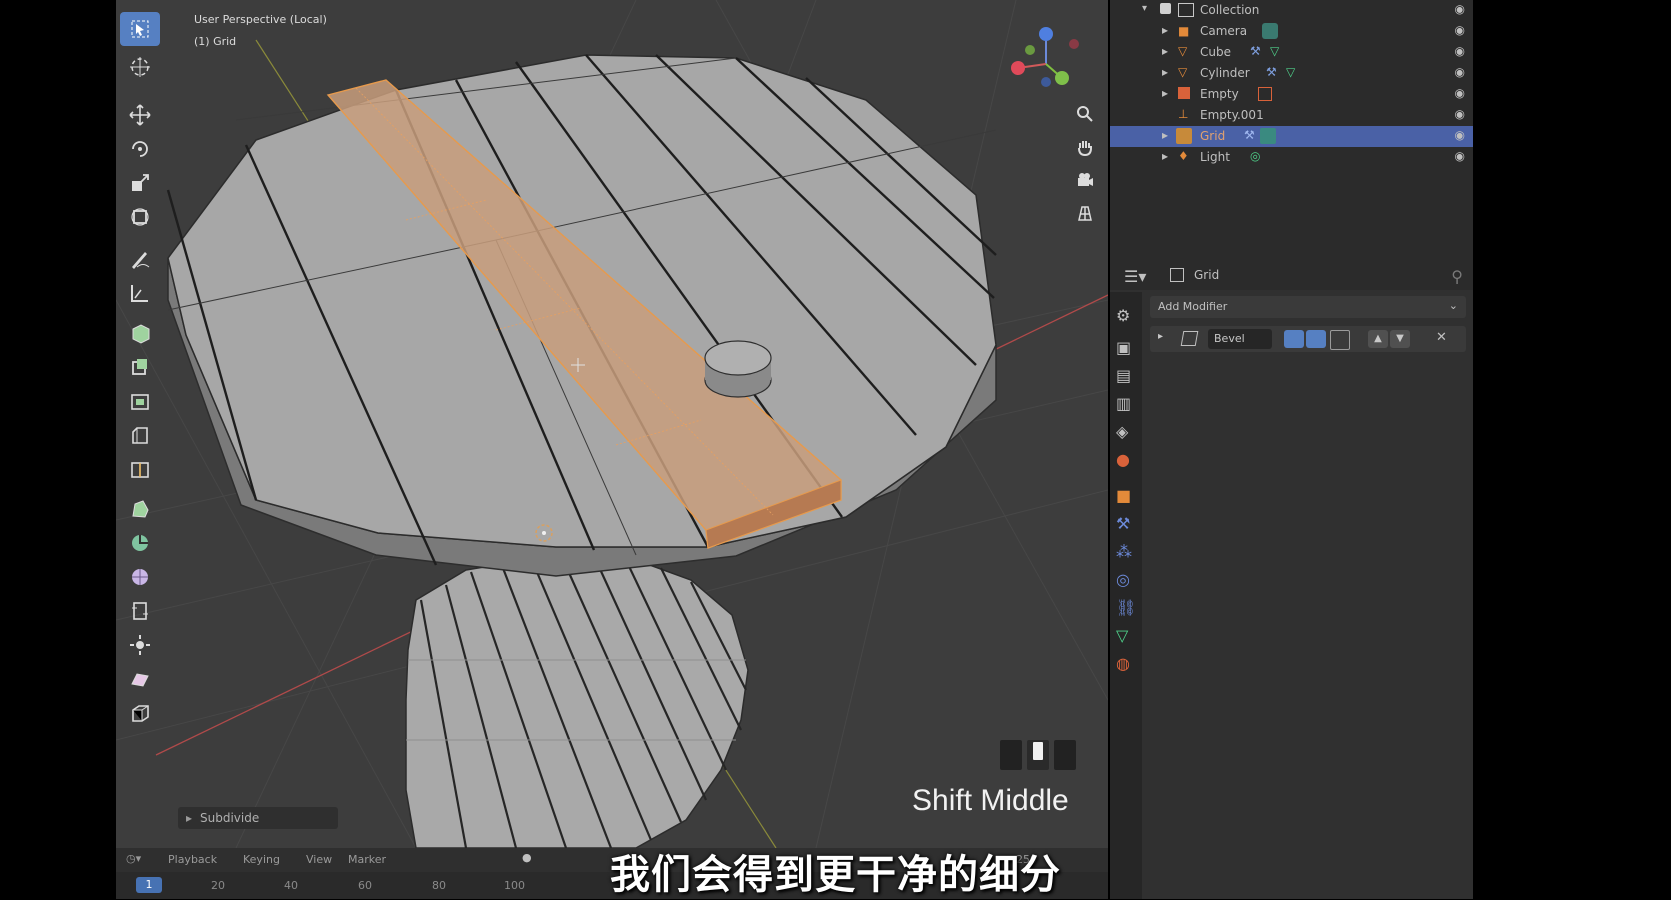 The image size is (1671, 900). Describe the element at coordinates (1085, 147) in the screenshot. I see `pan-hand-icon` at that location.